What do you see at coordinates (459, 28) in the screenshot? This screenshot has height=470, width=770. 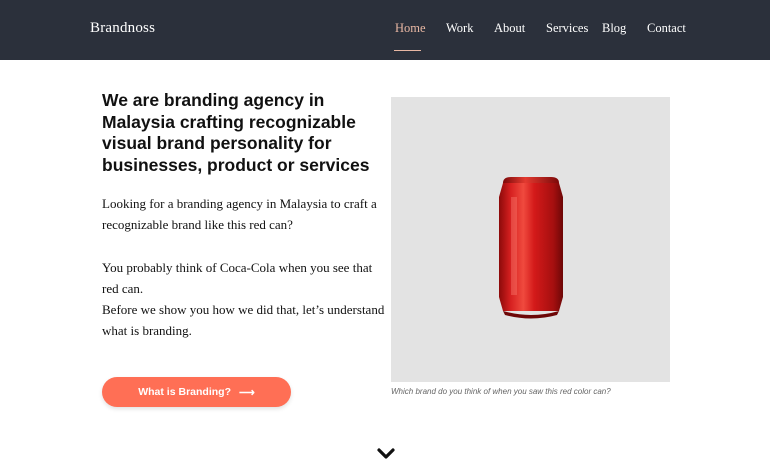 I see `nav-link-work: Work` at bounding box center [459, 28].